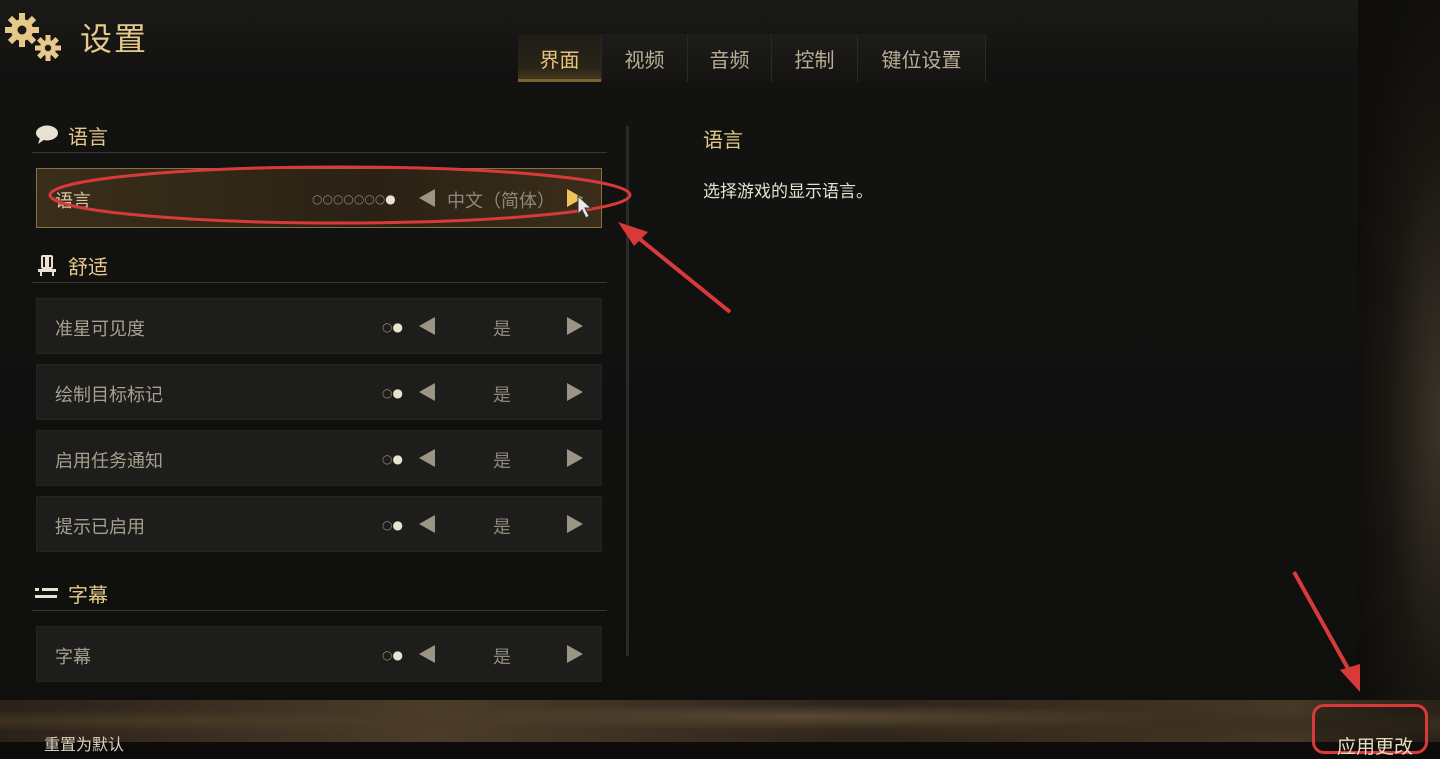  Describe the element at coordinates (627, 391) in the screenshot. I see `scrollbar` at that location.